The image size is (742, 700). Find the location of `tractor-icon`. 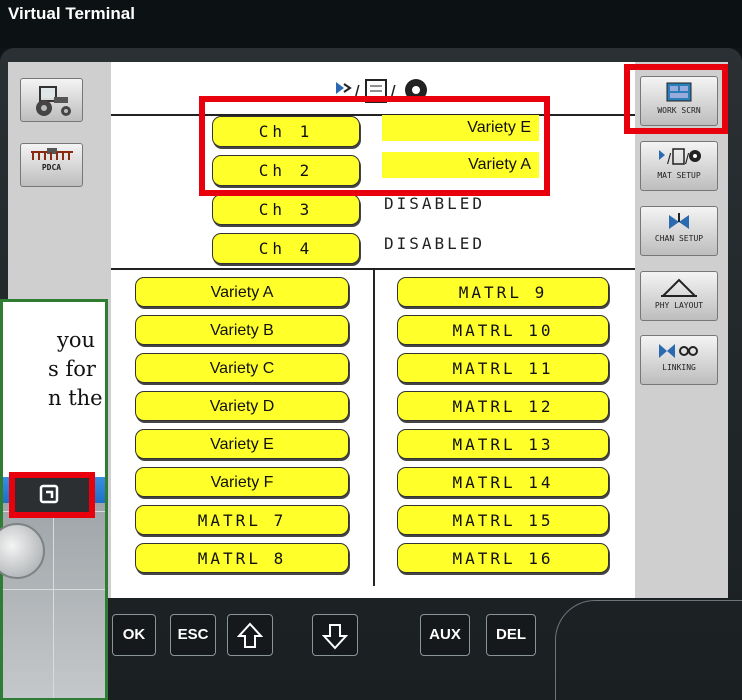

tractor-icon is located at coordinates (53, 101).